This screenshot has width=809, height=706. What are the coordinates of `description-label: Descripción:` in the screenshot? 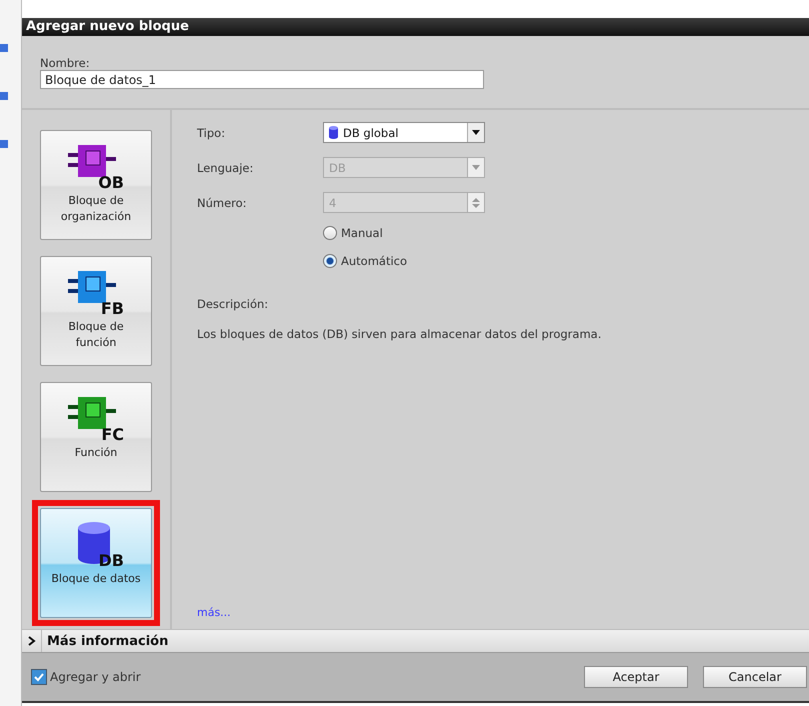 It's located at (233, 304).